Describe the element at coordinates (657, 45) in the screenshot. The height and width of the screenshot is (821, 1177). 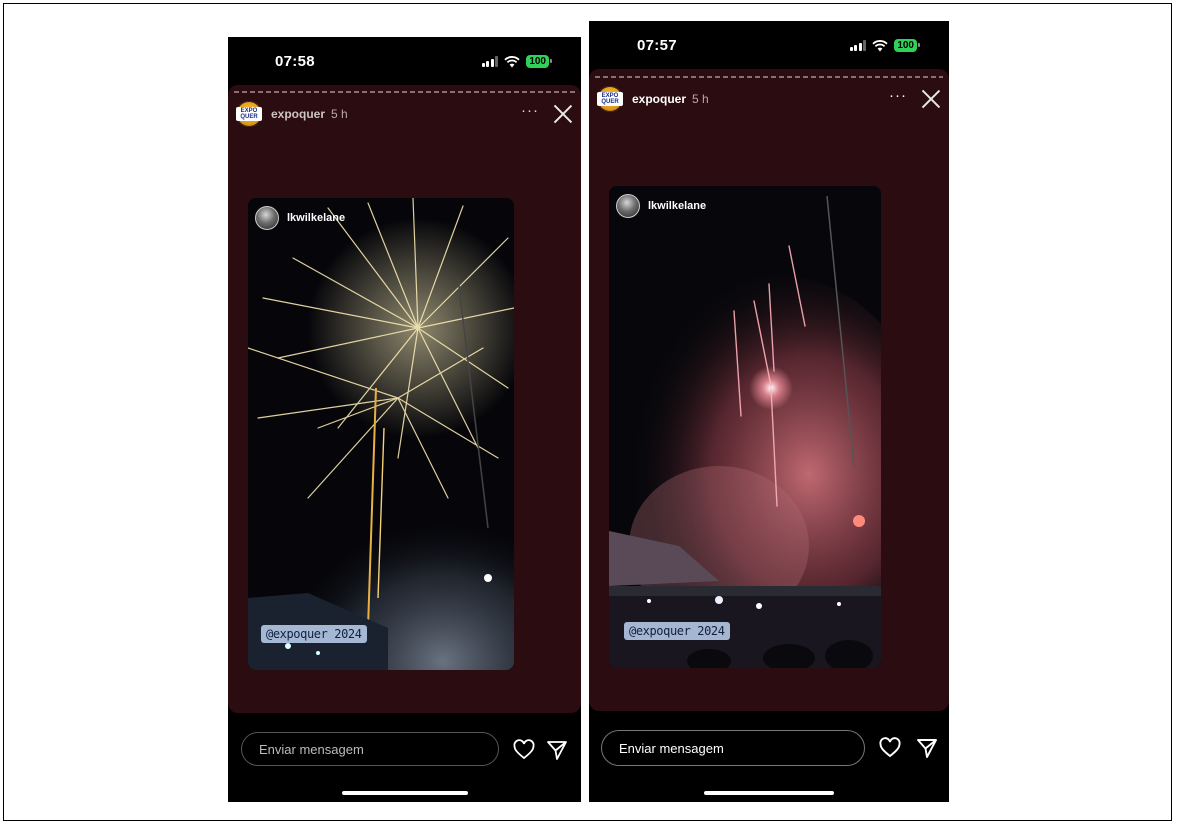
I see `status-time: 07:57` at that location.